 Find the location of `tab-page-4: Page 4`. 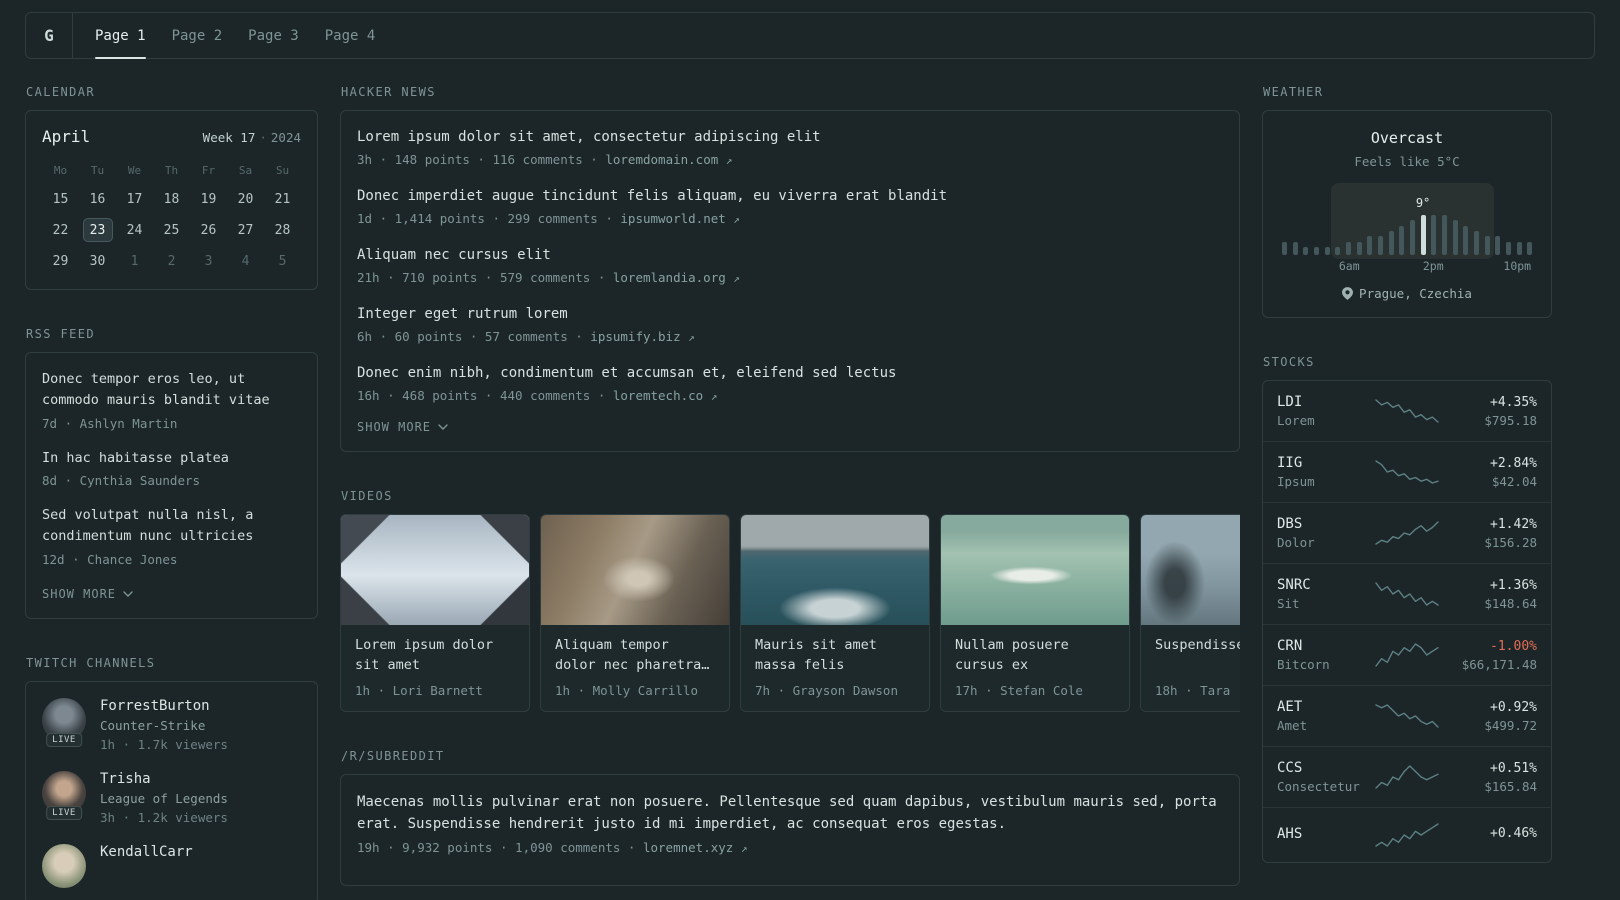

tab-page-4: Page 4 is located at coordinates (350, 35).